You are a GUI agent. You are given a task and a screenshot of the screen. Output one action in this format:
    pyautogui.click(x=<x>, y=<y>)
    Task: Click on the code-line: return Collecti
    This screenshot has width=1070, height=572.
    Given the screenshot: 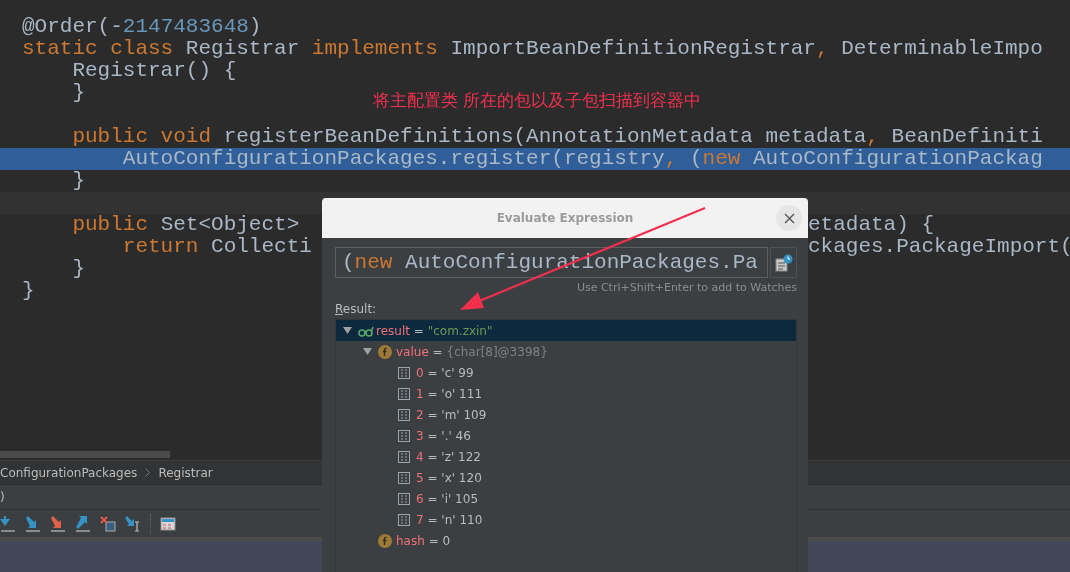 What is the action you would take?
    pyautogui.click(x=216, y=247)
    